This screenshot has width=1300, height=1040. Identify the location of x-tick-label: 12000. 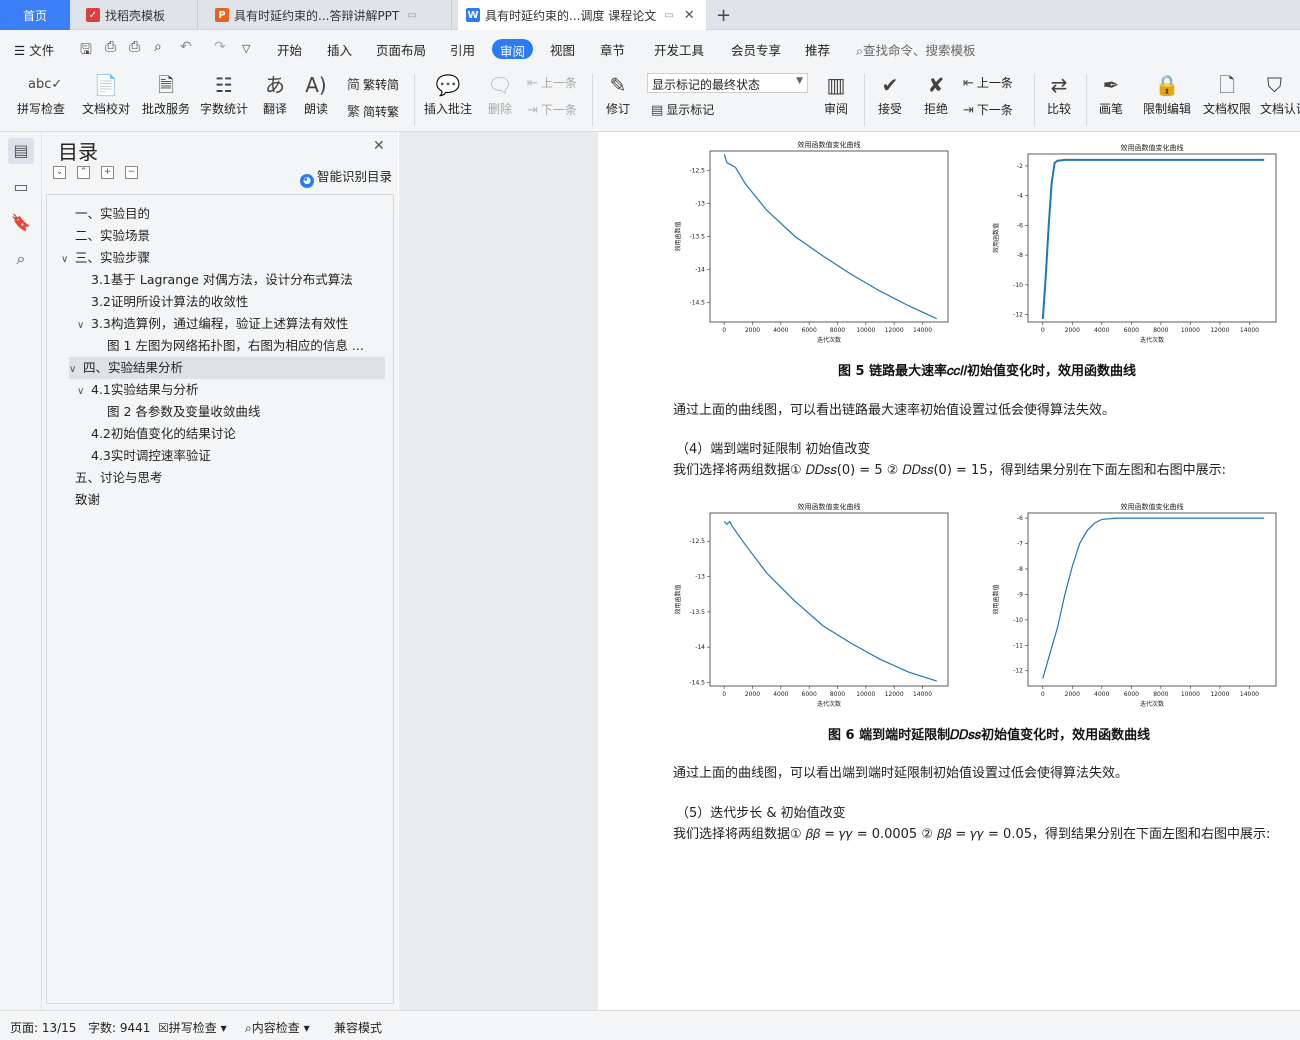
(1219, 694).